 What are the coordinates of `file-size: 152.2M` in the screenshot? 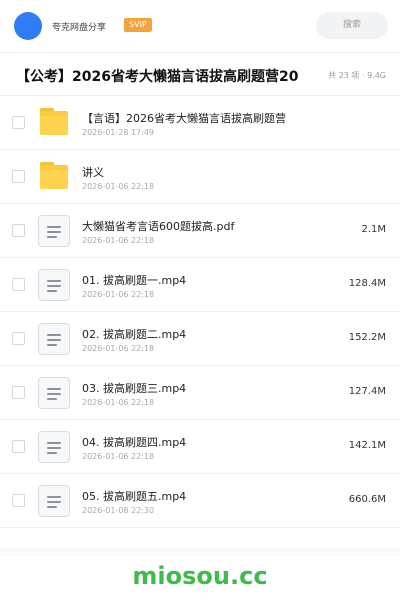 It's located at (367, 337).